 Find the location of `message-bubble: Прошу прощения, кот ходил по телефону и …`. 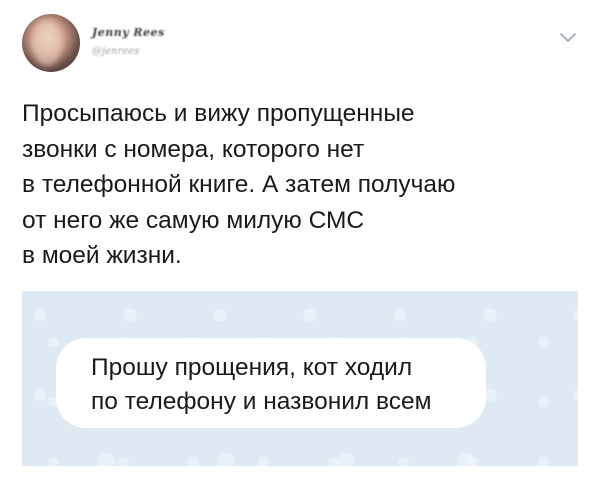

message-bubble: Прошу прощения, кот ходил по телефону и … is located at coordinates (271, 383).